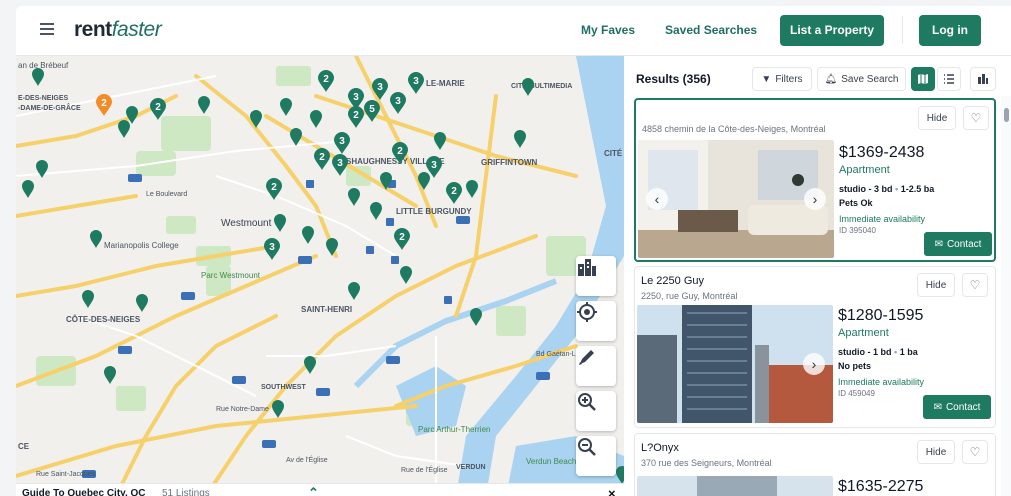  Describe the element at coordinates (983, 79) in the screenshot. I see `building-view-icon` at that location.